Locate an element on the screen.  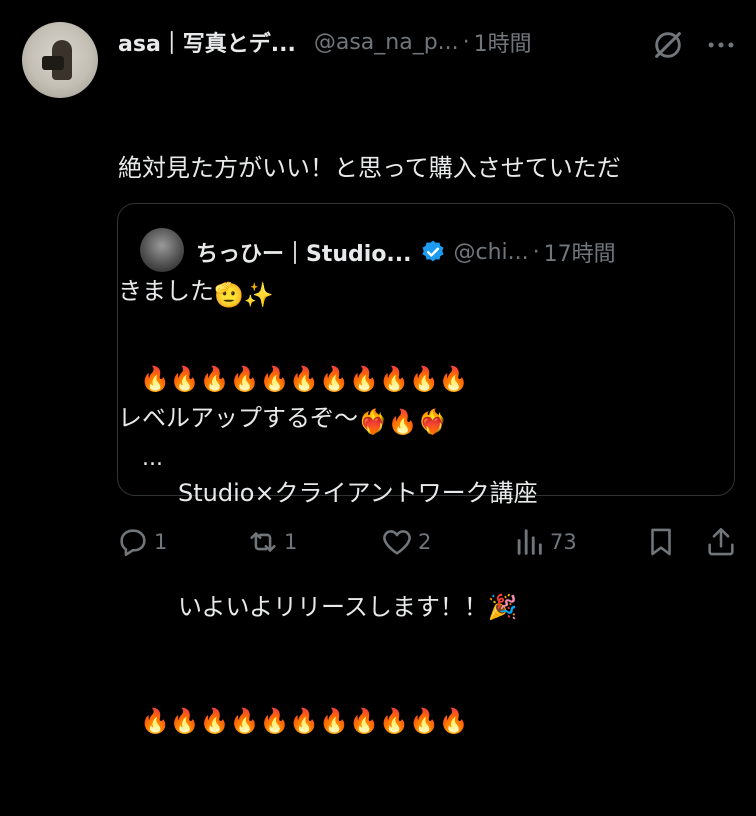
repost-button: 1 is located at coordinates (271, 542).